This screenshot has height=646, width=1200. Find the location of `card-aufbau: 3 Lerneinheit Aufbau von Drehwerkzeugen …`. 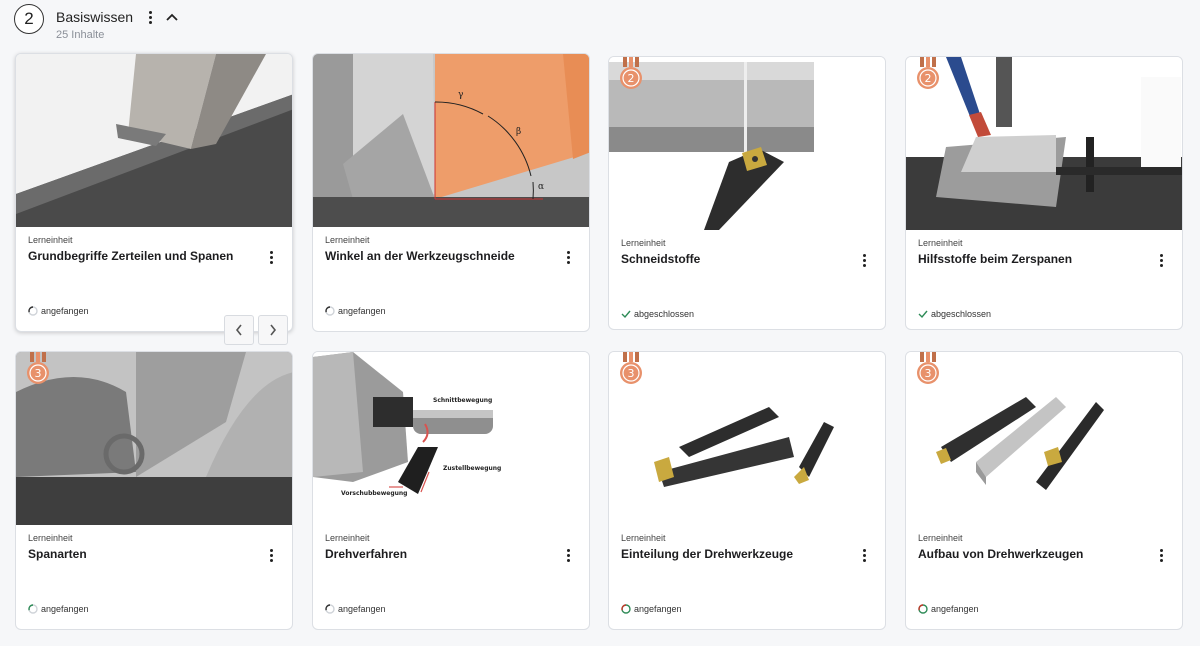

card-aufbau: 3 Lerneinheit Aufbau von Drehwerkzeugen … is located at coordinates (1044, 490).